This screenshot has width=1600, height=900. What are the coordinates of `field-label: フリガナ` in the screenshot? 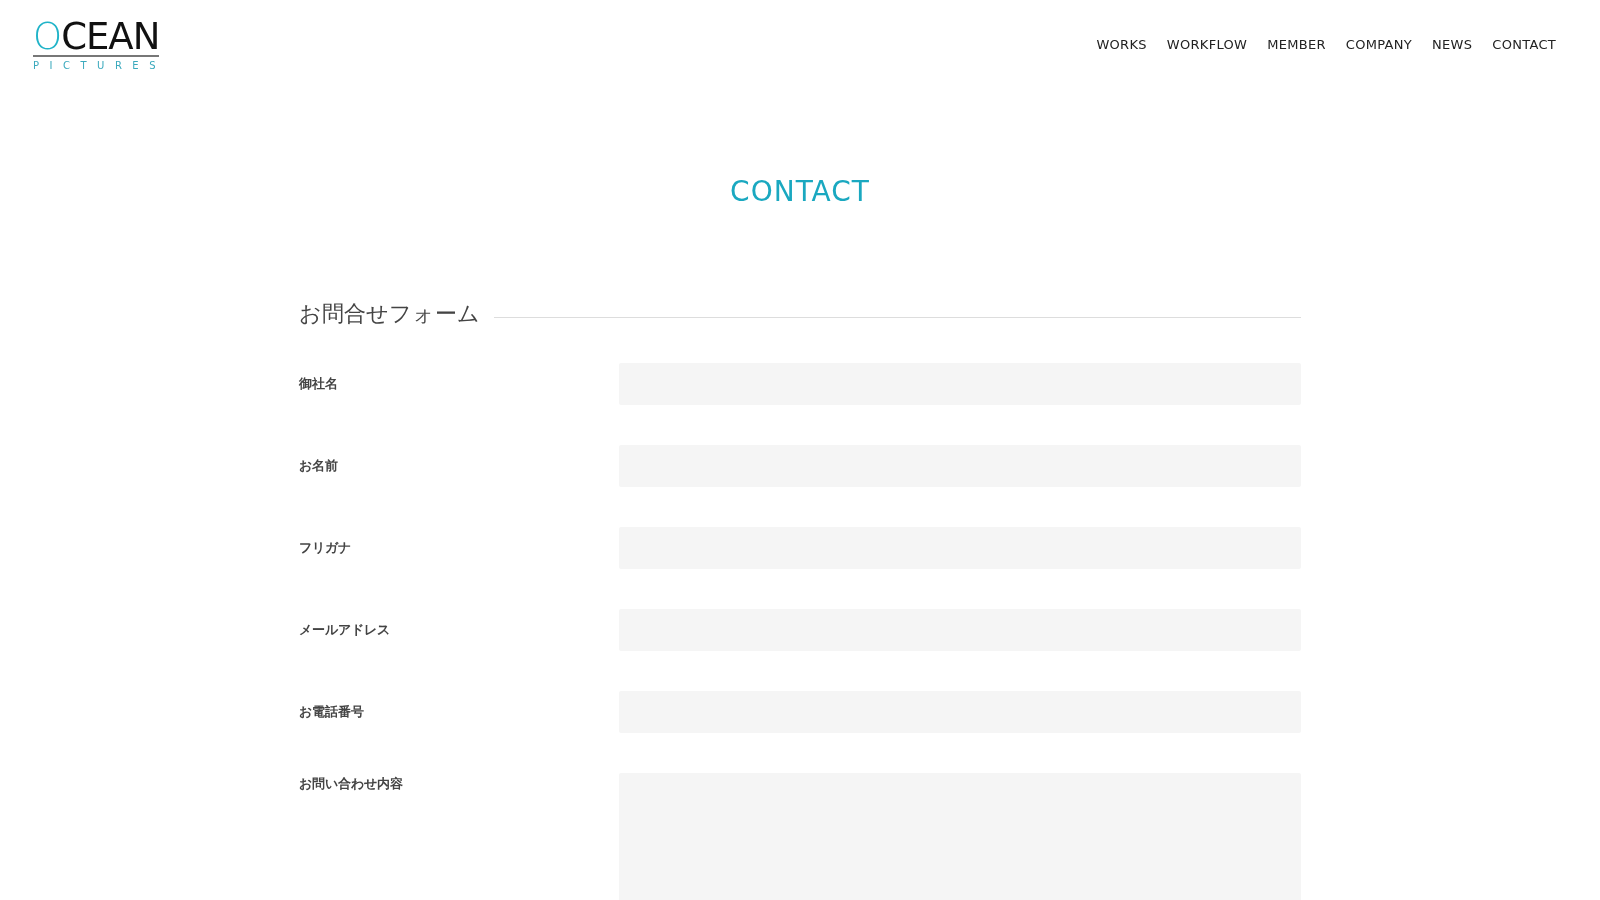 It's located at (325, 548).